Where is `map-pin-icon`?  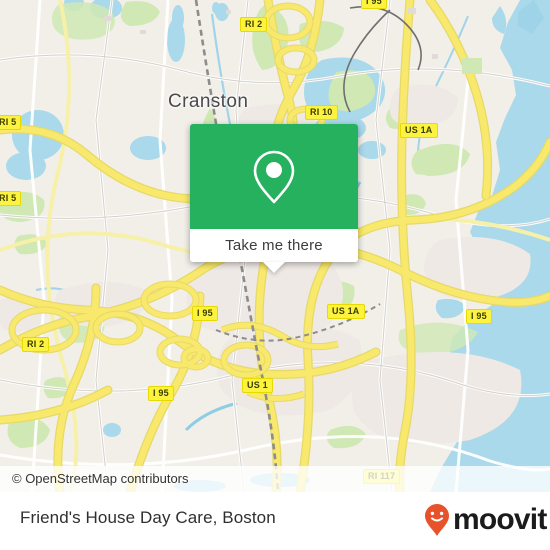 map-pin-icon is located at coordinates (274, 176).